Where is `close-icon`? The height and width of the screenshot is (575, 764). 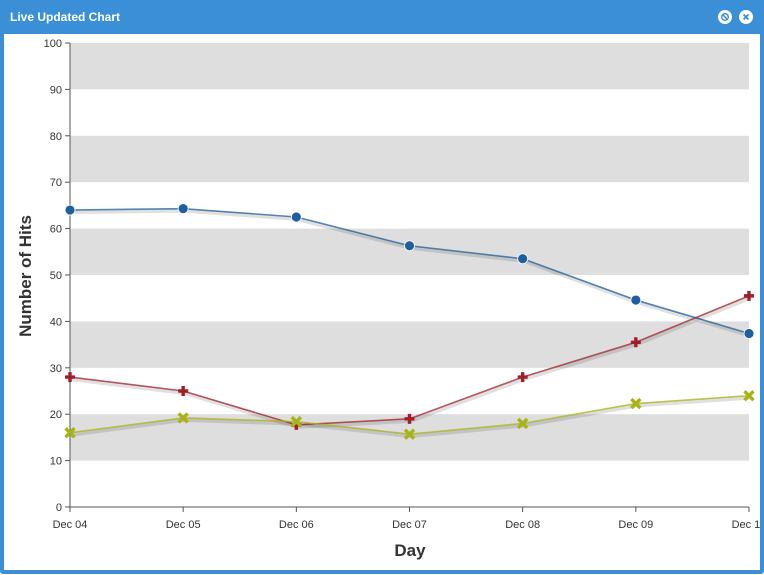
close-icon is located at coordinates (746, 17).